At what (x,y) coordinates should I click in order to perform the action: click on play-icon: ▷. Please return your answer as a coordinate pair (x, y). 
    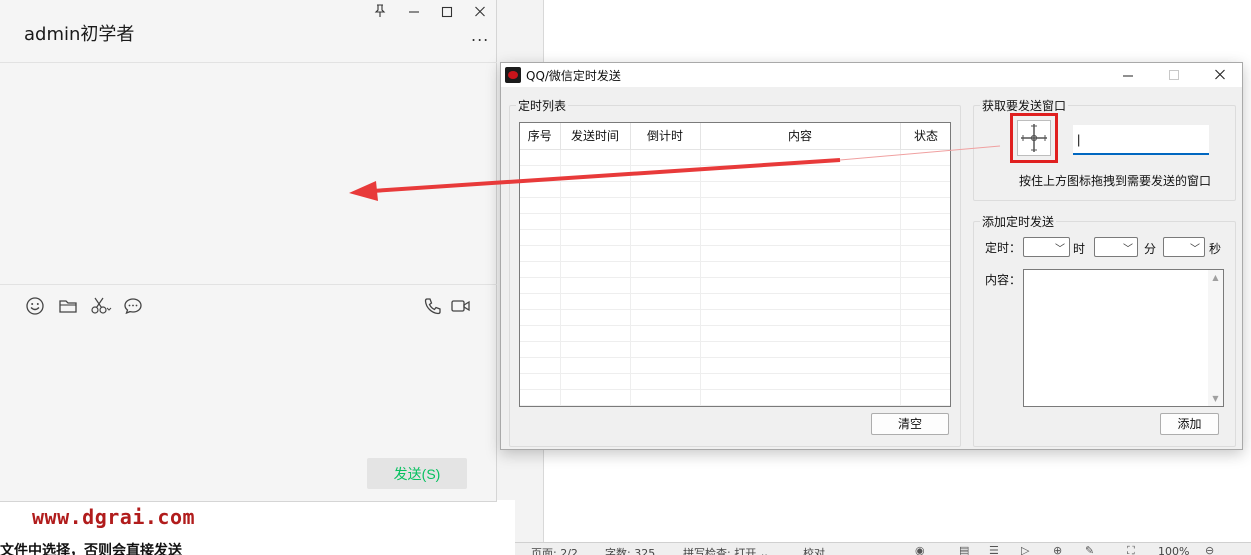
    Looking at the image, I should click on (1025, 549).